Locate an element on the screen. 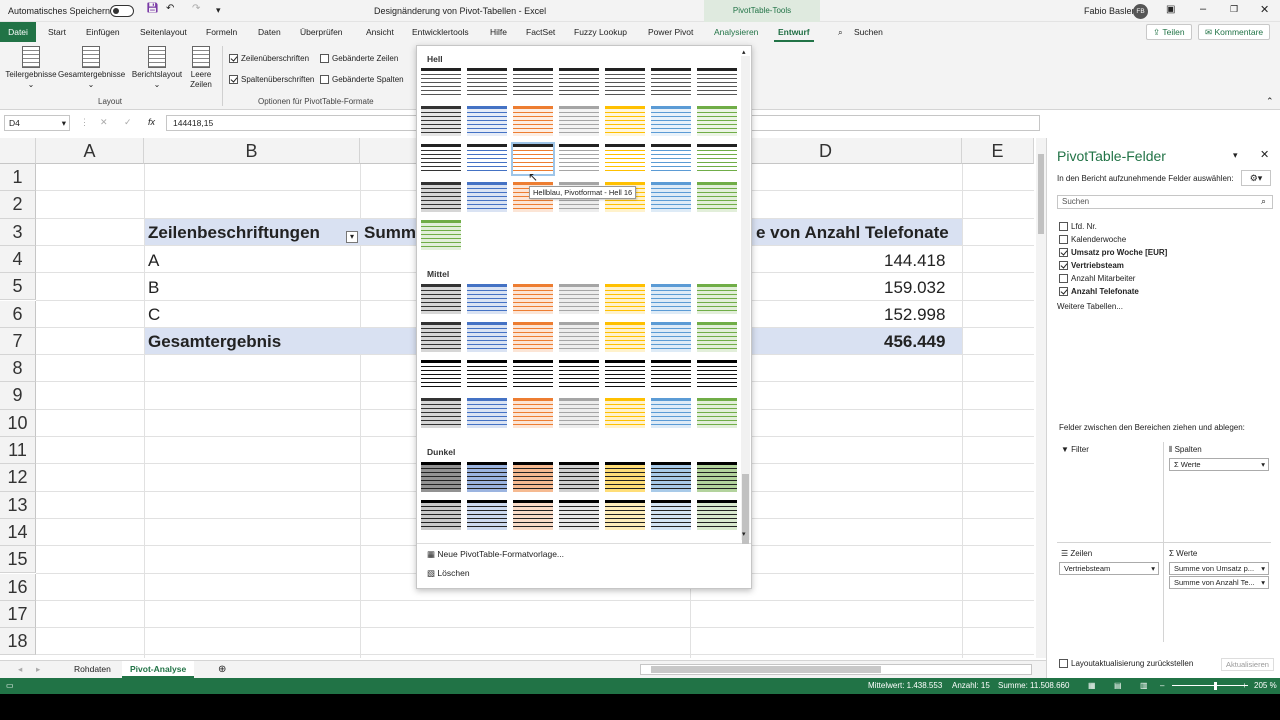 Image resolution: width=1280 pixels, height=720 pixels. tab-entwicklertools: Entwicklertools is located at coordinates (440, 32).